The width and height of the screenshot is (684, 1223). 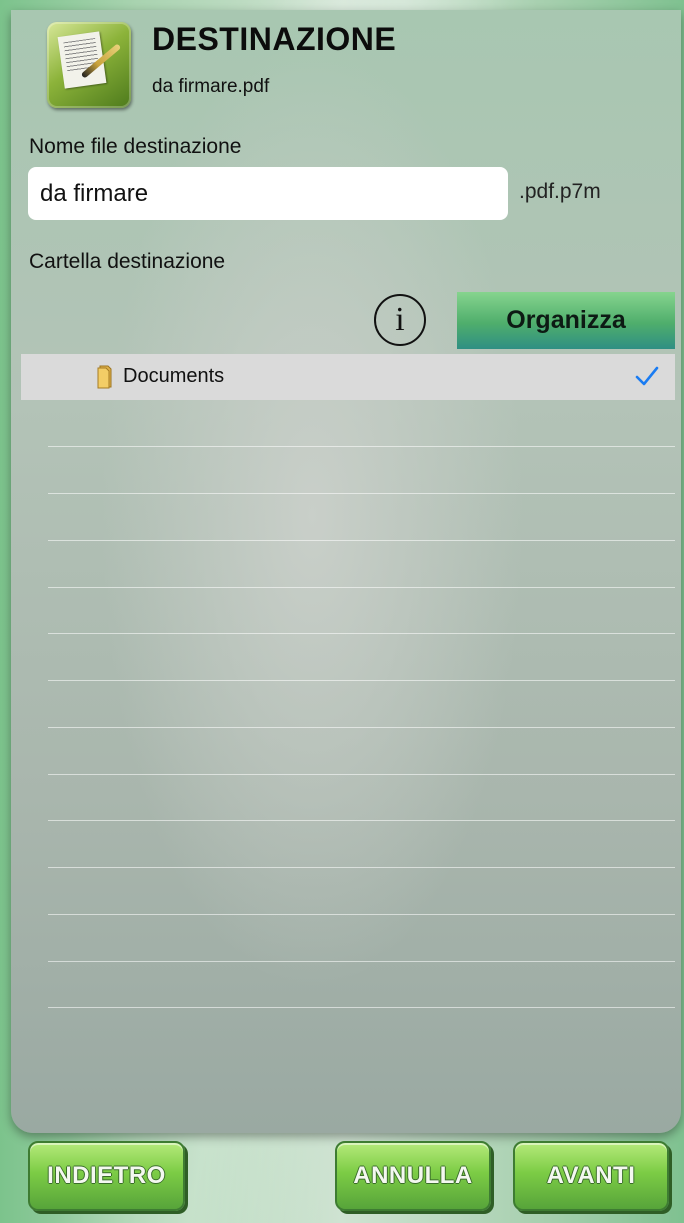 What do you see at coordinates (413, 1176) in the screenshot?
I see `cancel-button: ANNULLA` at bounding box center [413, 1176].